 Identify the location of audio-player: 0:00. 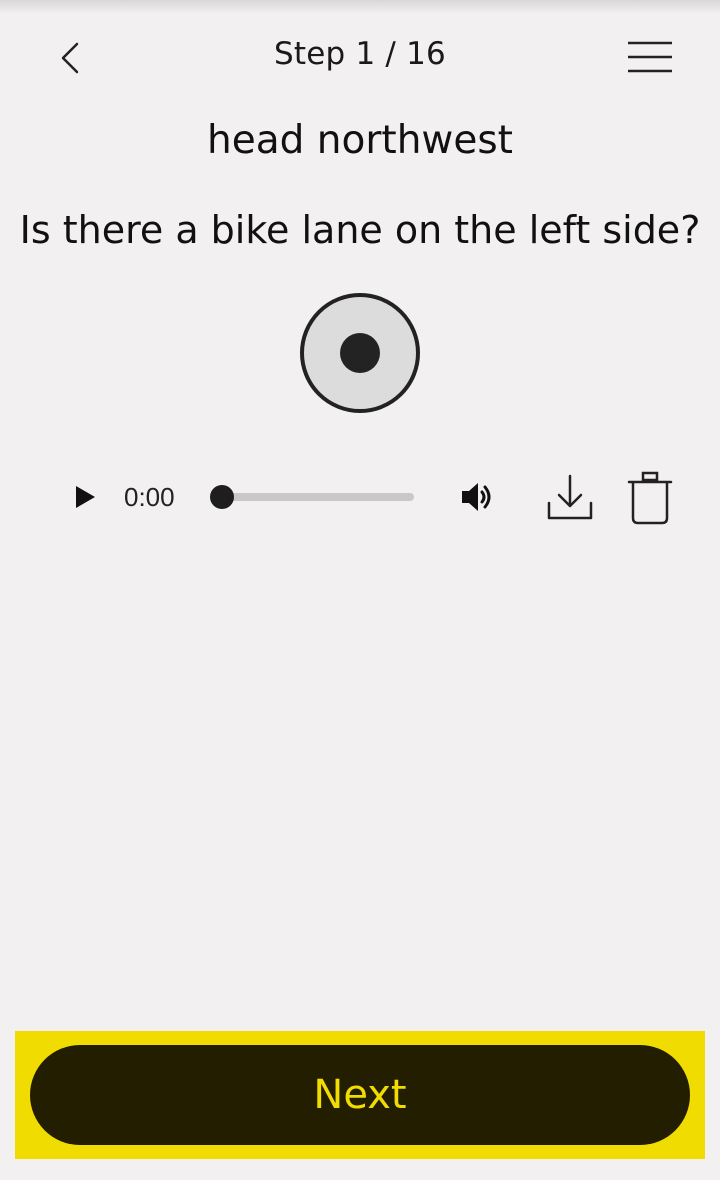
(360, 500).